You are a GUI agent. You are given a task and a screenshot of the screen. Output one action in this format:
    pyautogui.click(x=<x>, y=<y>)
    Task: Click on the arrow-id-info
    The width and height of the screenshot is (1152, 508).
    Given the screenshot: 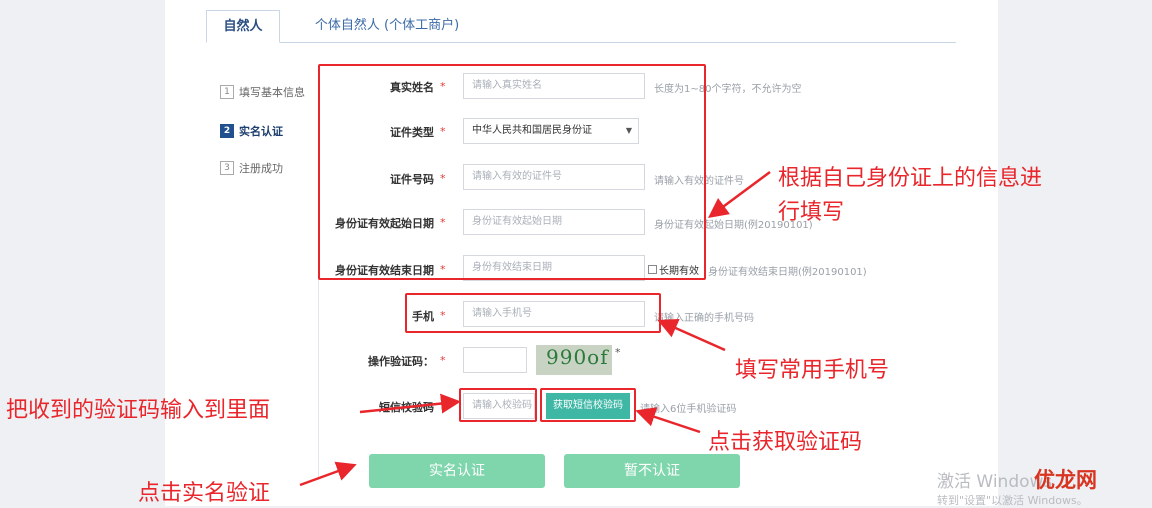 What is the action you would take?
    pyautogui.click(x=739, y=194)
    